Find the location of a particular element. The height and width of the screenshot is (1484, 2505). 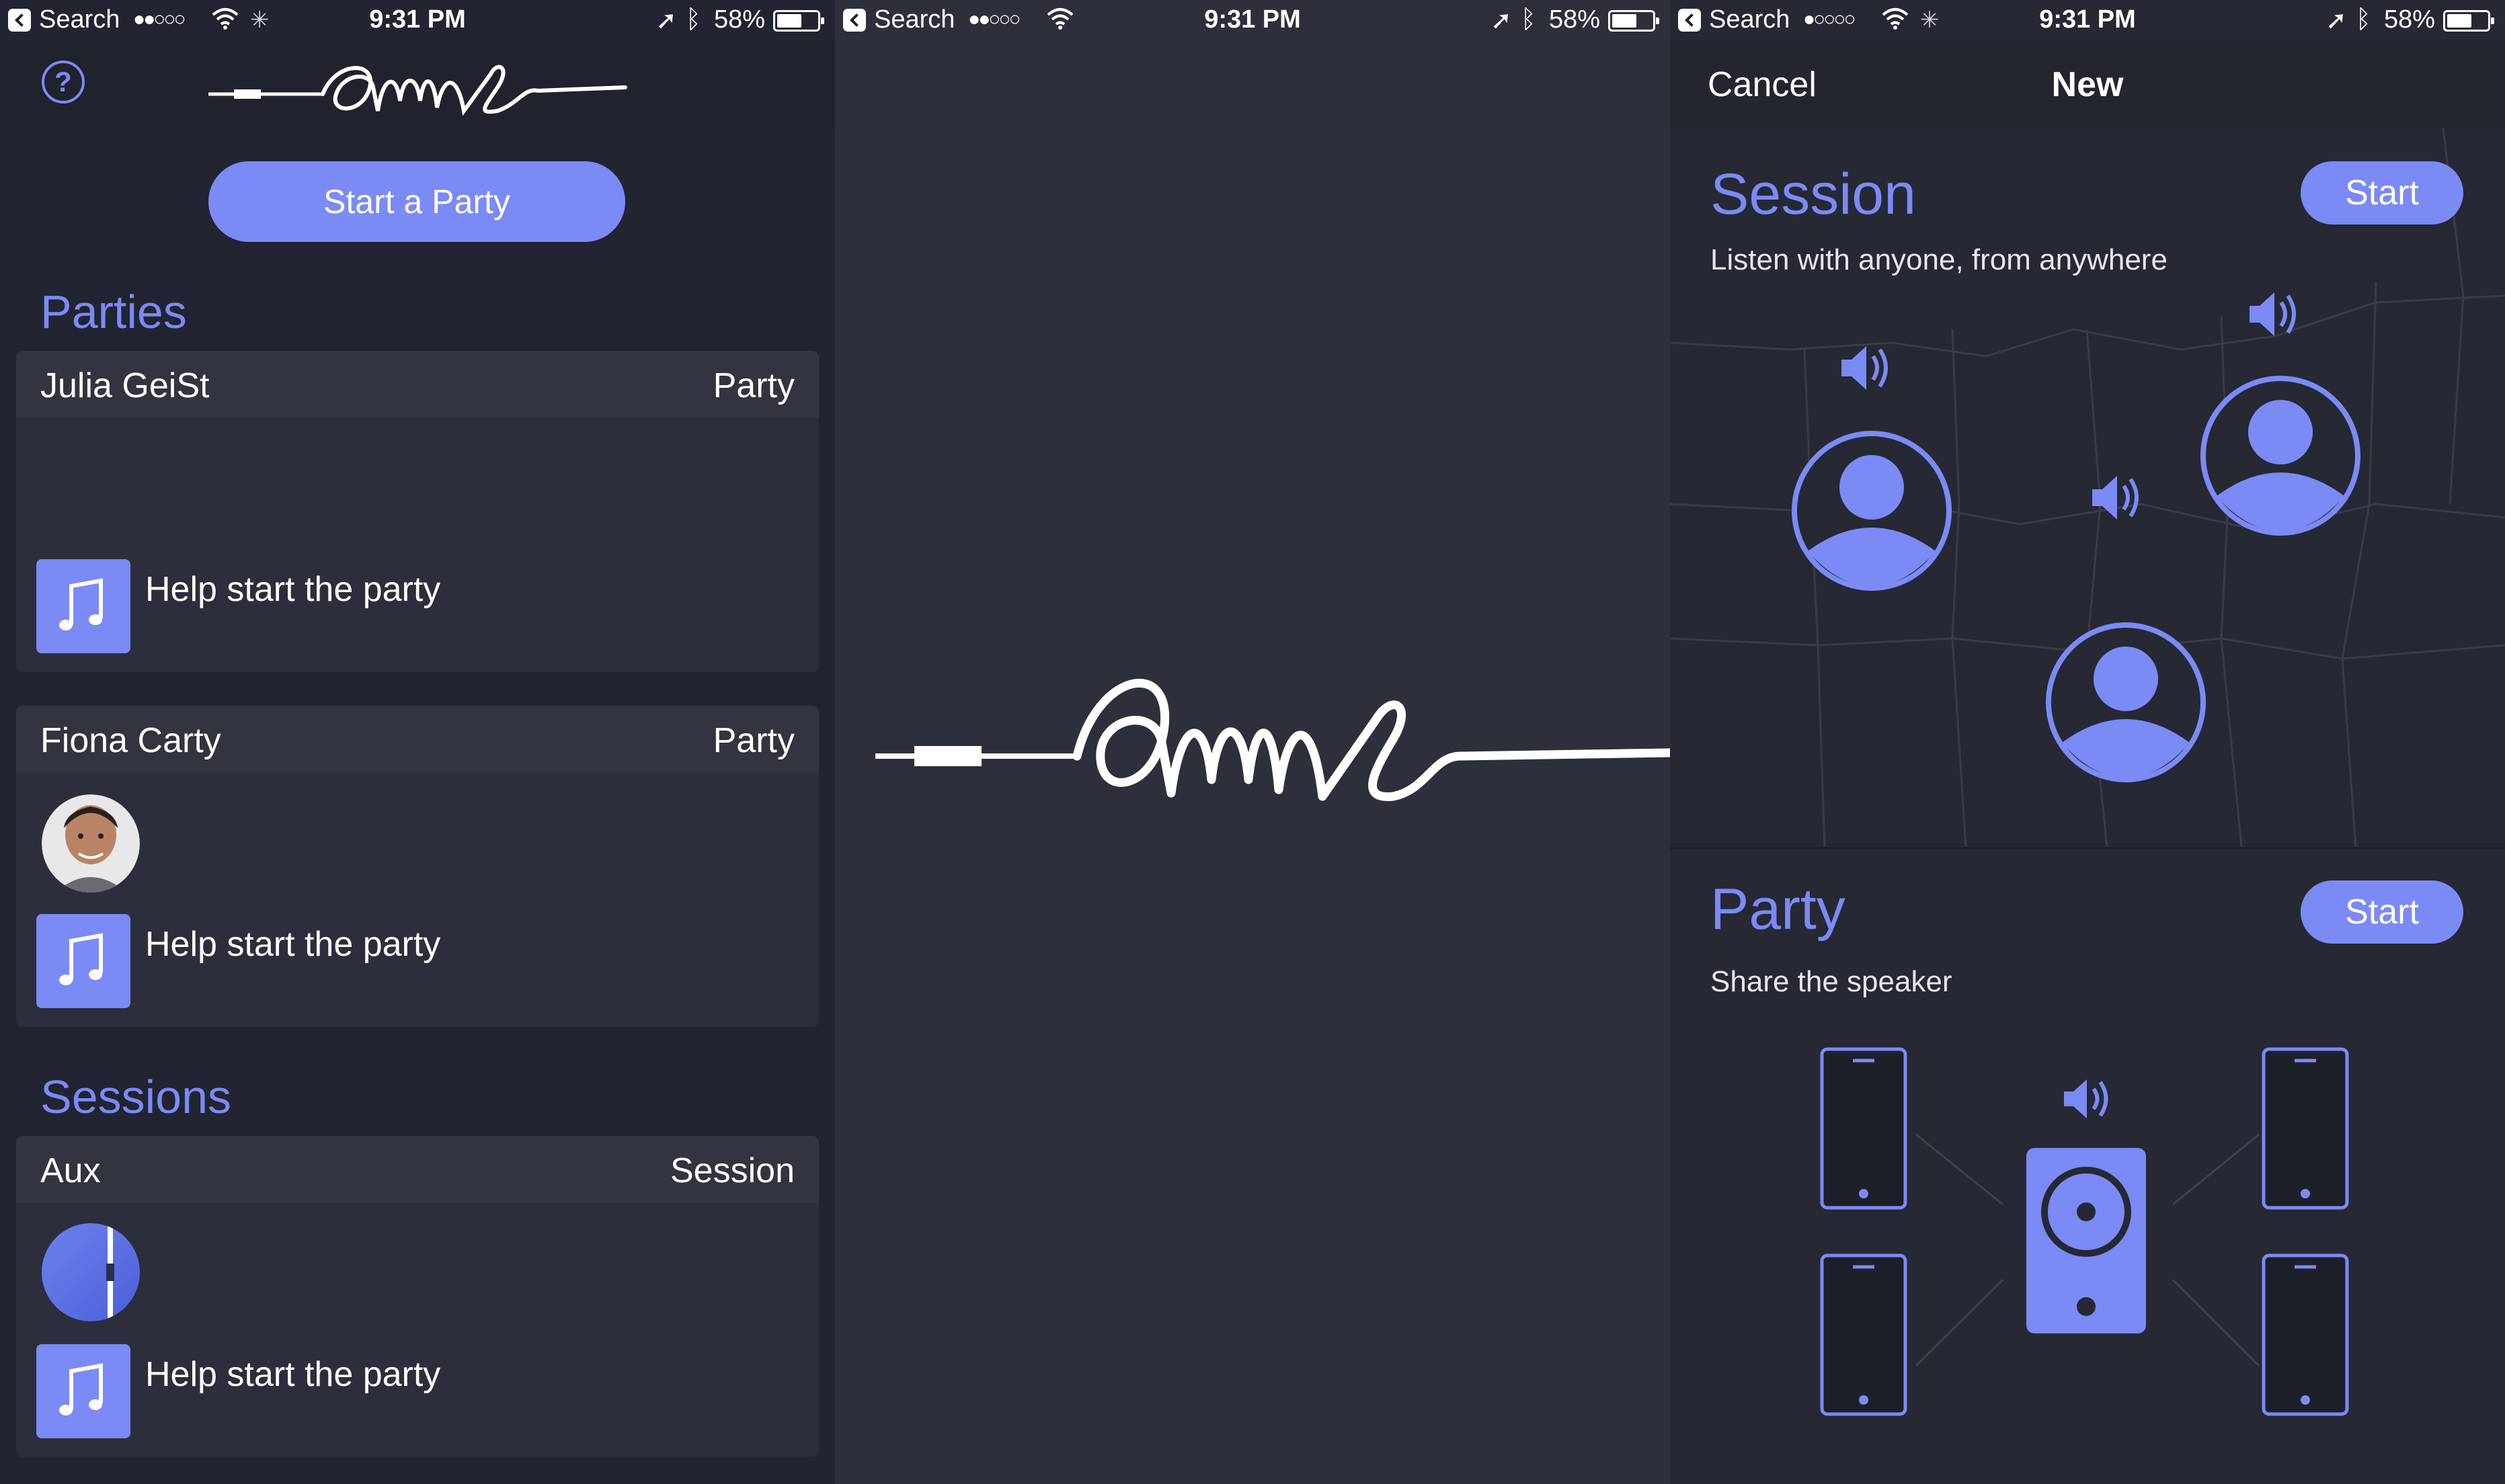

party-host-name: Julia GeiSt is located at coordinates (125, 385).